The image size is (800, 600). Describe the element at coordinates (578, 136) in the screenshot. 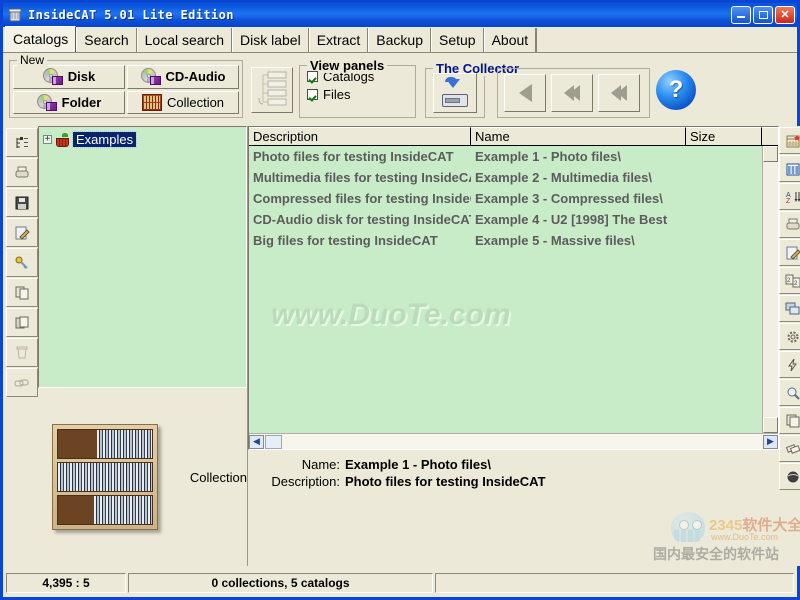

I see `column-header-name: Name` at that location.